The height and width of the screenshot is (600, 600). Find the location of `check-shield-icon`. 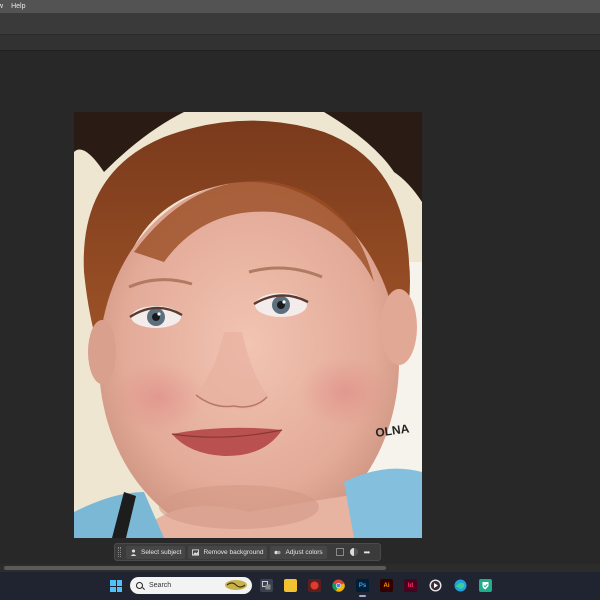

check-shield-icon is located at coordinates (485, 586).